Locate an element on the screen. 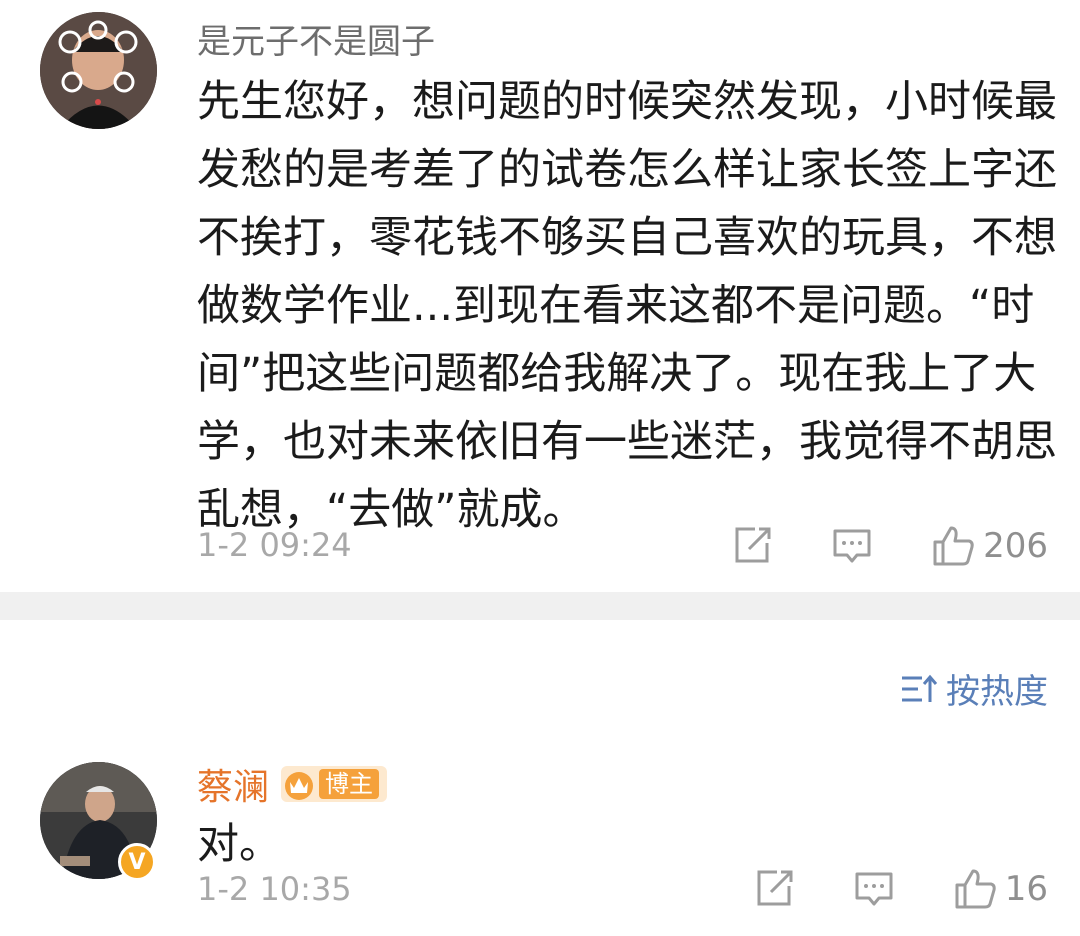 This screenshot has width=1080, height=936. badge-label: 博主 is located at coordinates (349, 784).